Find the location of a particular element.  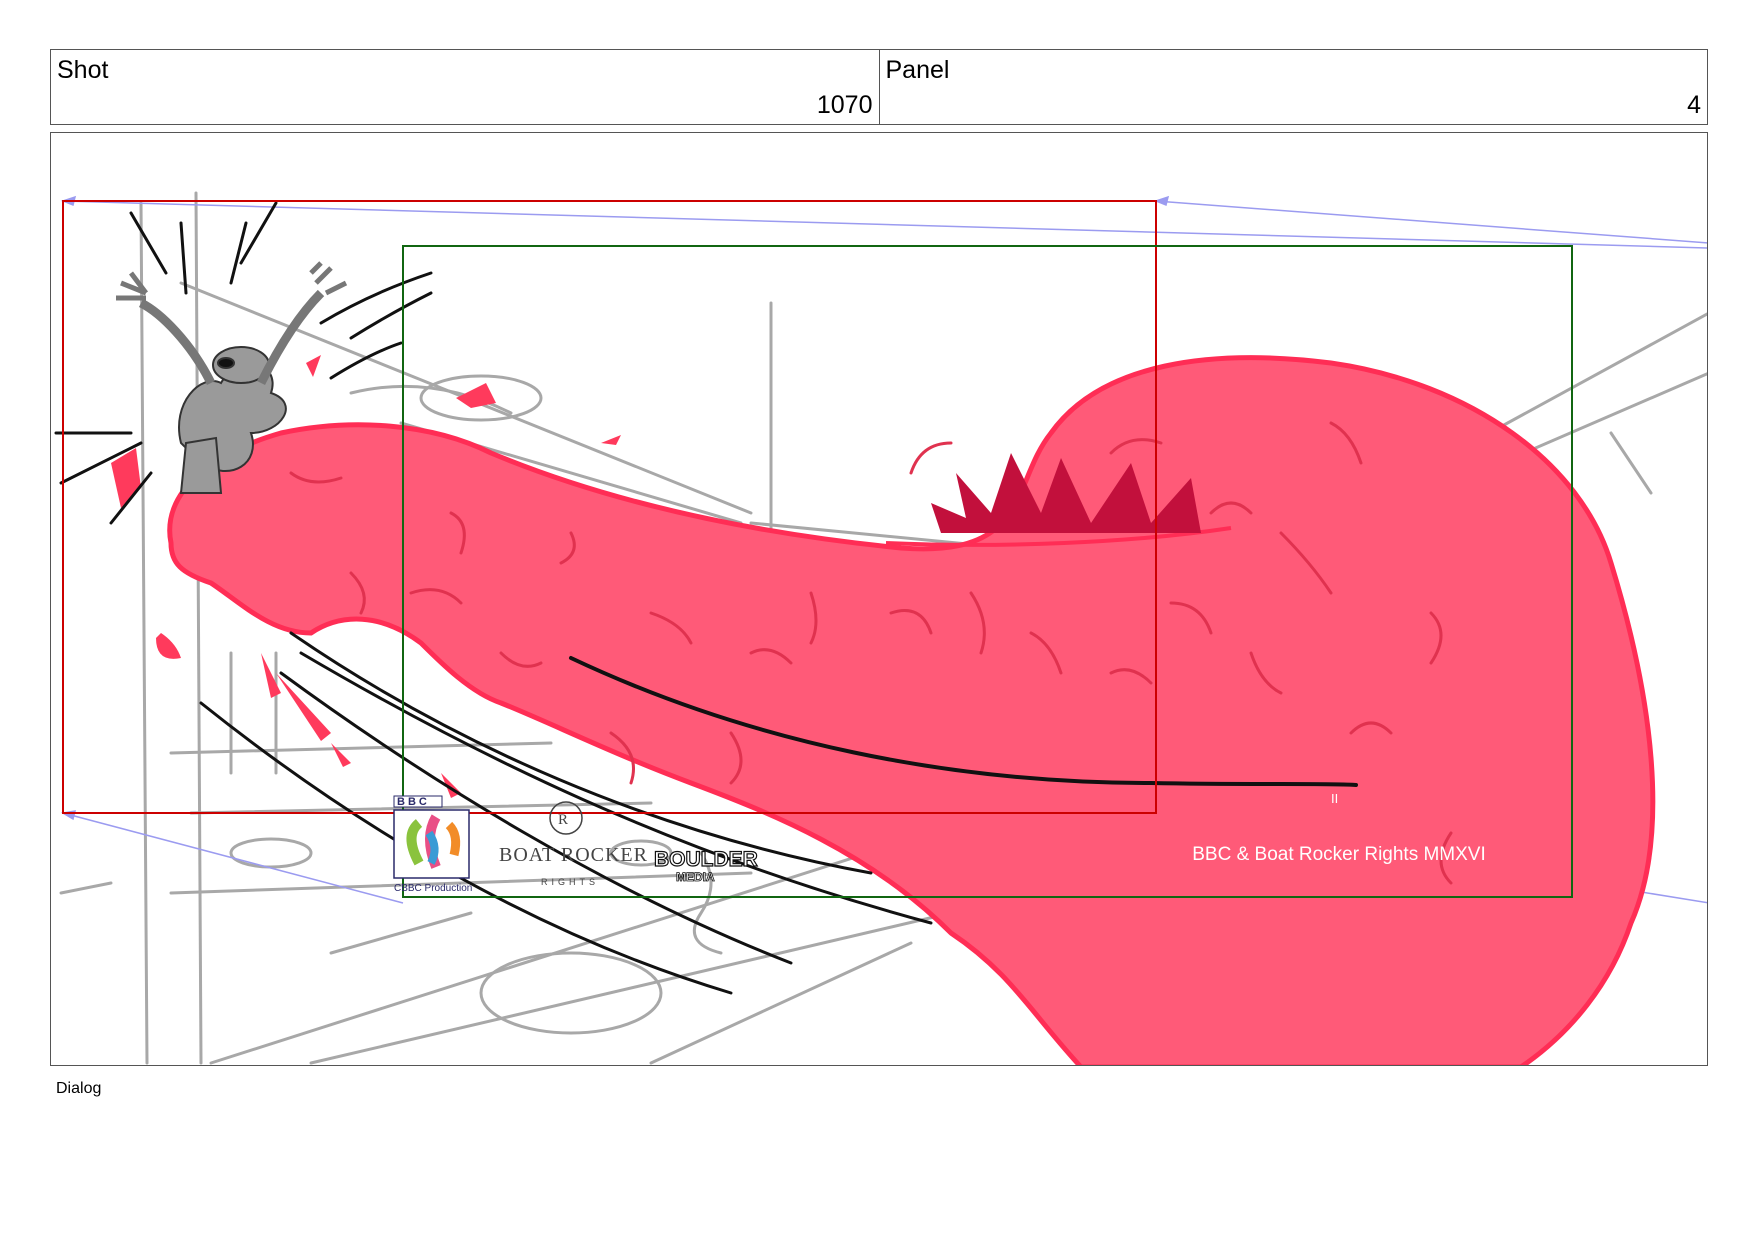

boat-rocker-rights: RIGHTS is located at coordinates (570, 882).